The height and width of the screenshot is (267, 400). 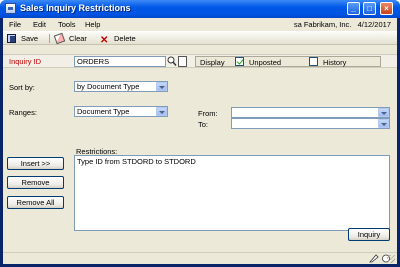 What do you see at coordinates (265, 62) in the screenshot?
I see `unposted-label: Unposted` at bounding box center [265, 62].